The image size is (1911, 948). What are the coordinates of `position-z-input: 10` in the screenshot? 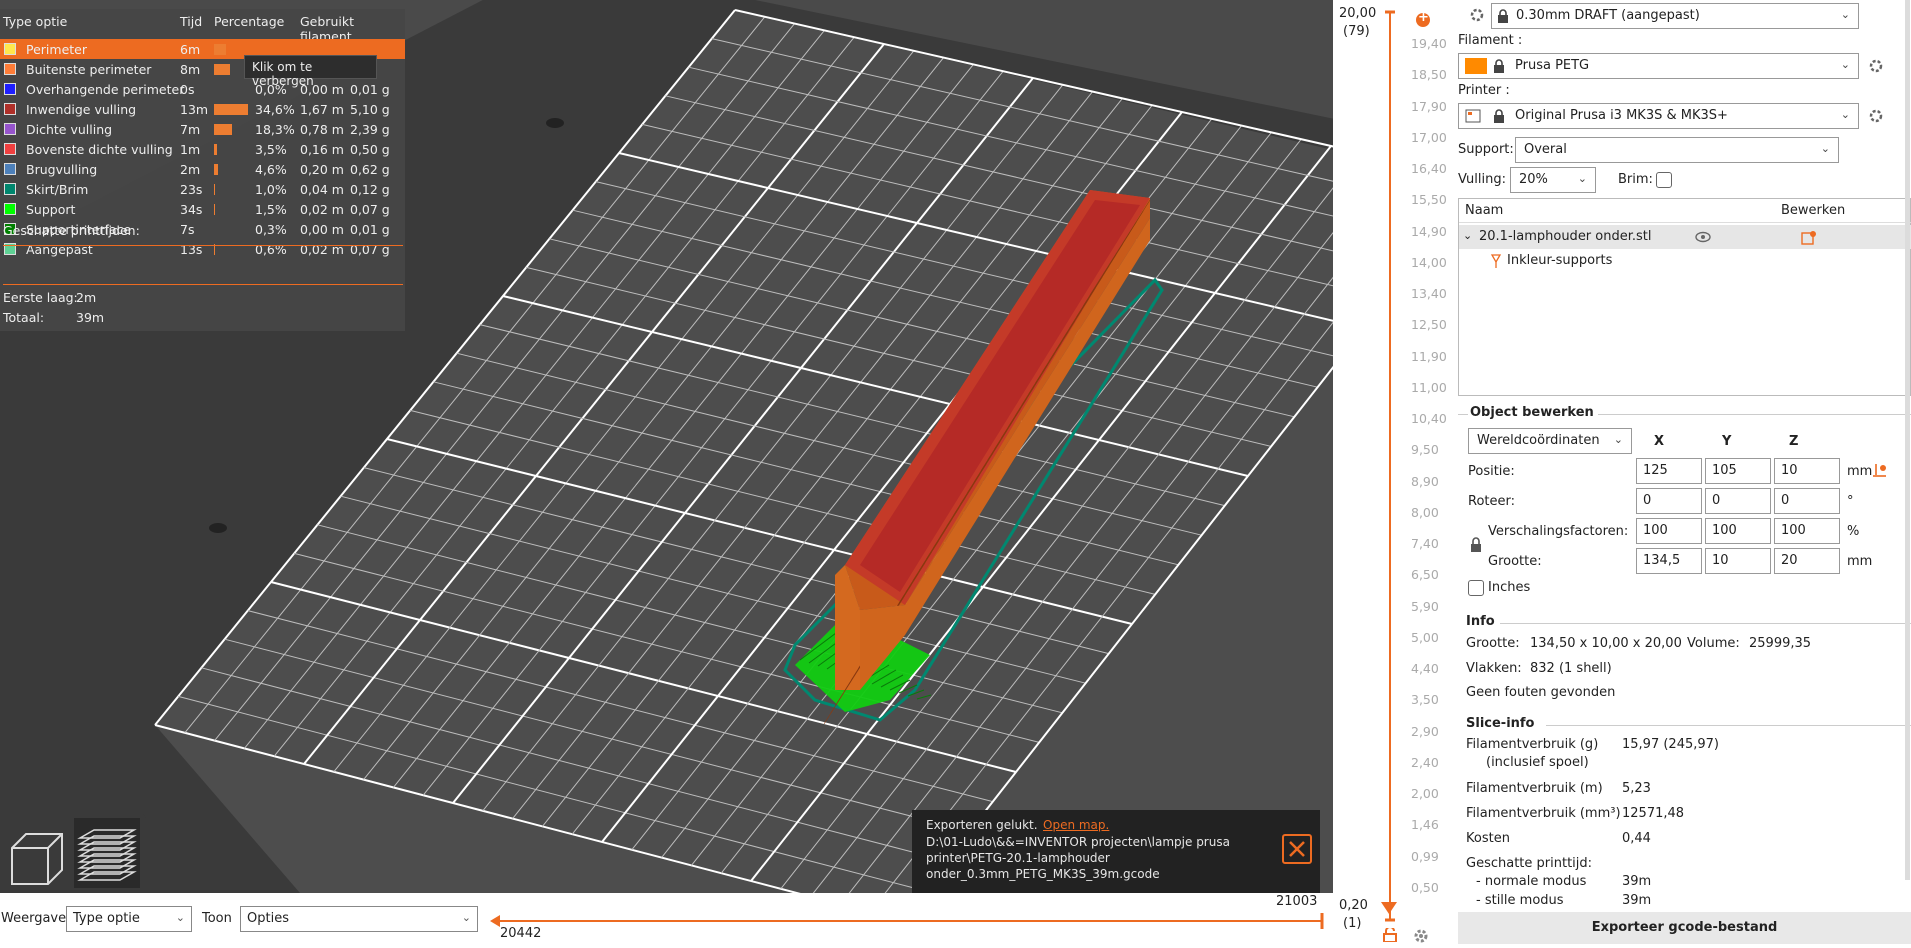 It's located at (1807, 471).